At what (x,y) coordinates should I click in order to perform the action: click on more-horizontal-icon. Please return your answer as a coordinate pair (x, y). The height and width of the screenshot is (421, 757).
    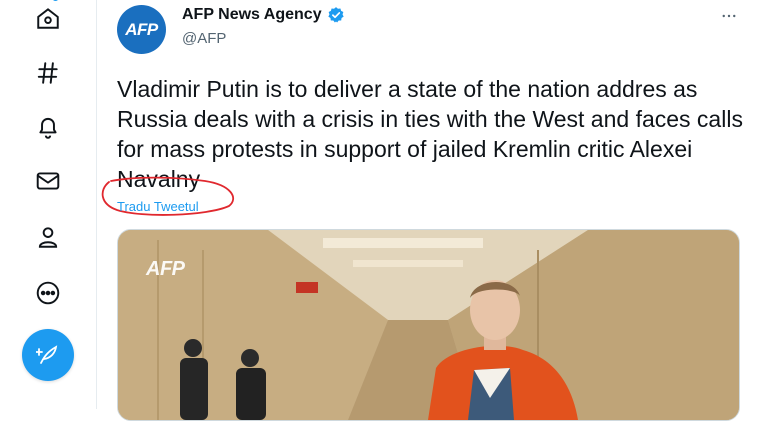
    Looking at the image, I should click on (729, 16).